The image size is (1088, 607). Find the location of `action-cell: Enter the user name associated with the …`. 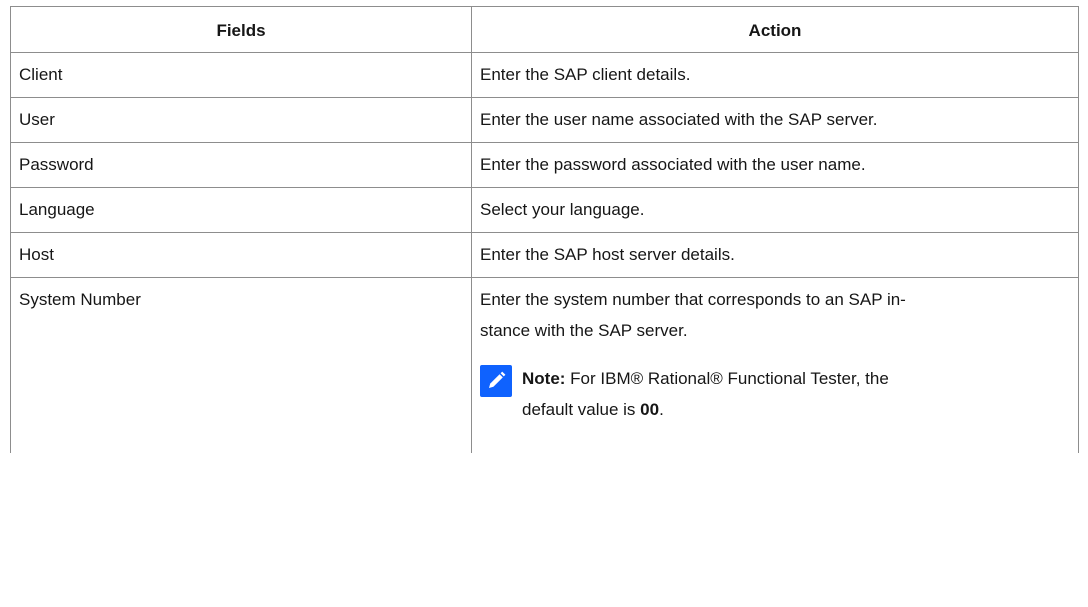

action-cell: Enter the user name associated with the … is located at coordinates (775, 120).